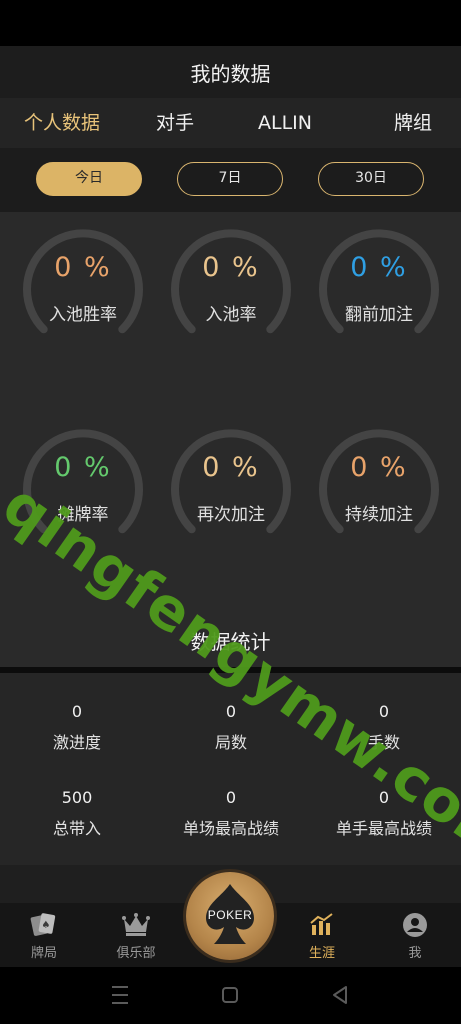 The width and height of the screenshot is (461, 1024). What do you see at coordinates (77, 797) in the screenshot?
I see `stat-value: 500` at bounding box center [77, 797].